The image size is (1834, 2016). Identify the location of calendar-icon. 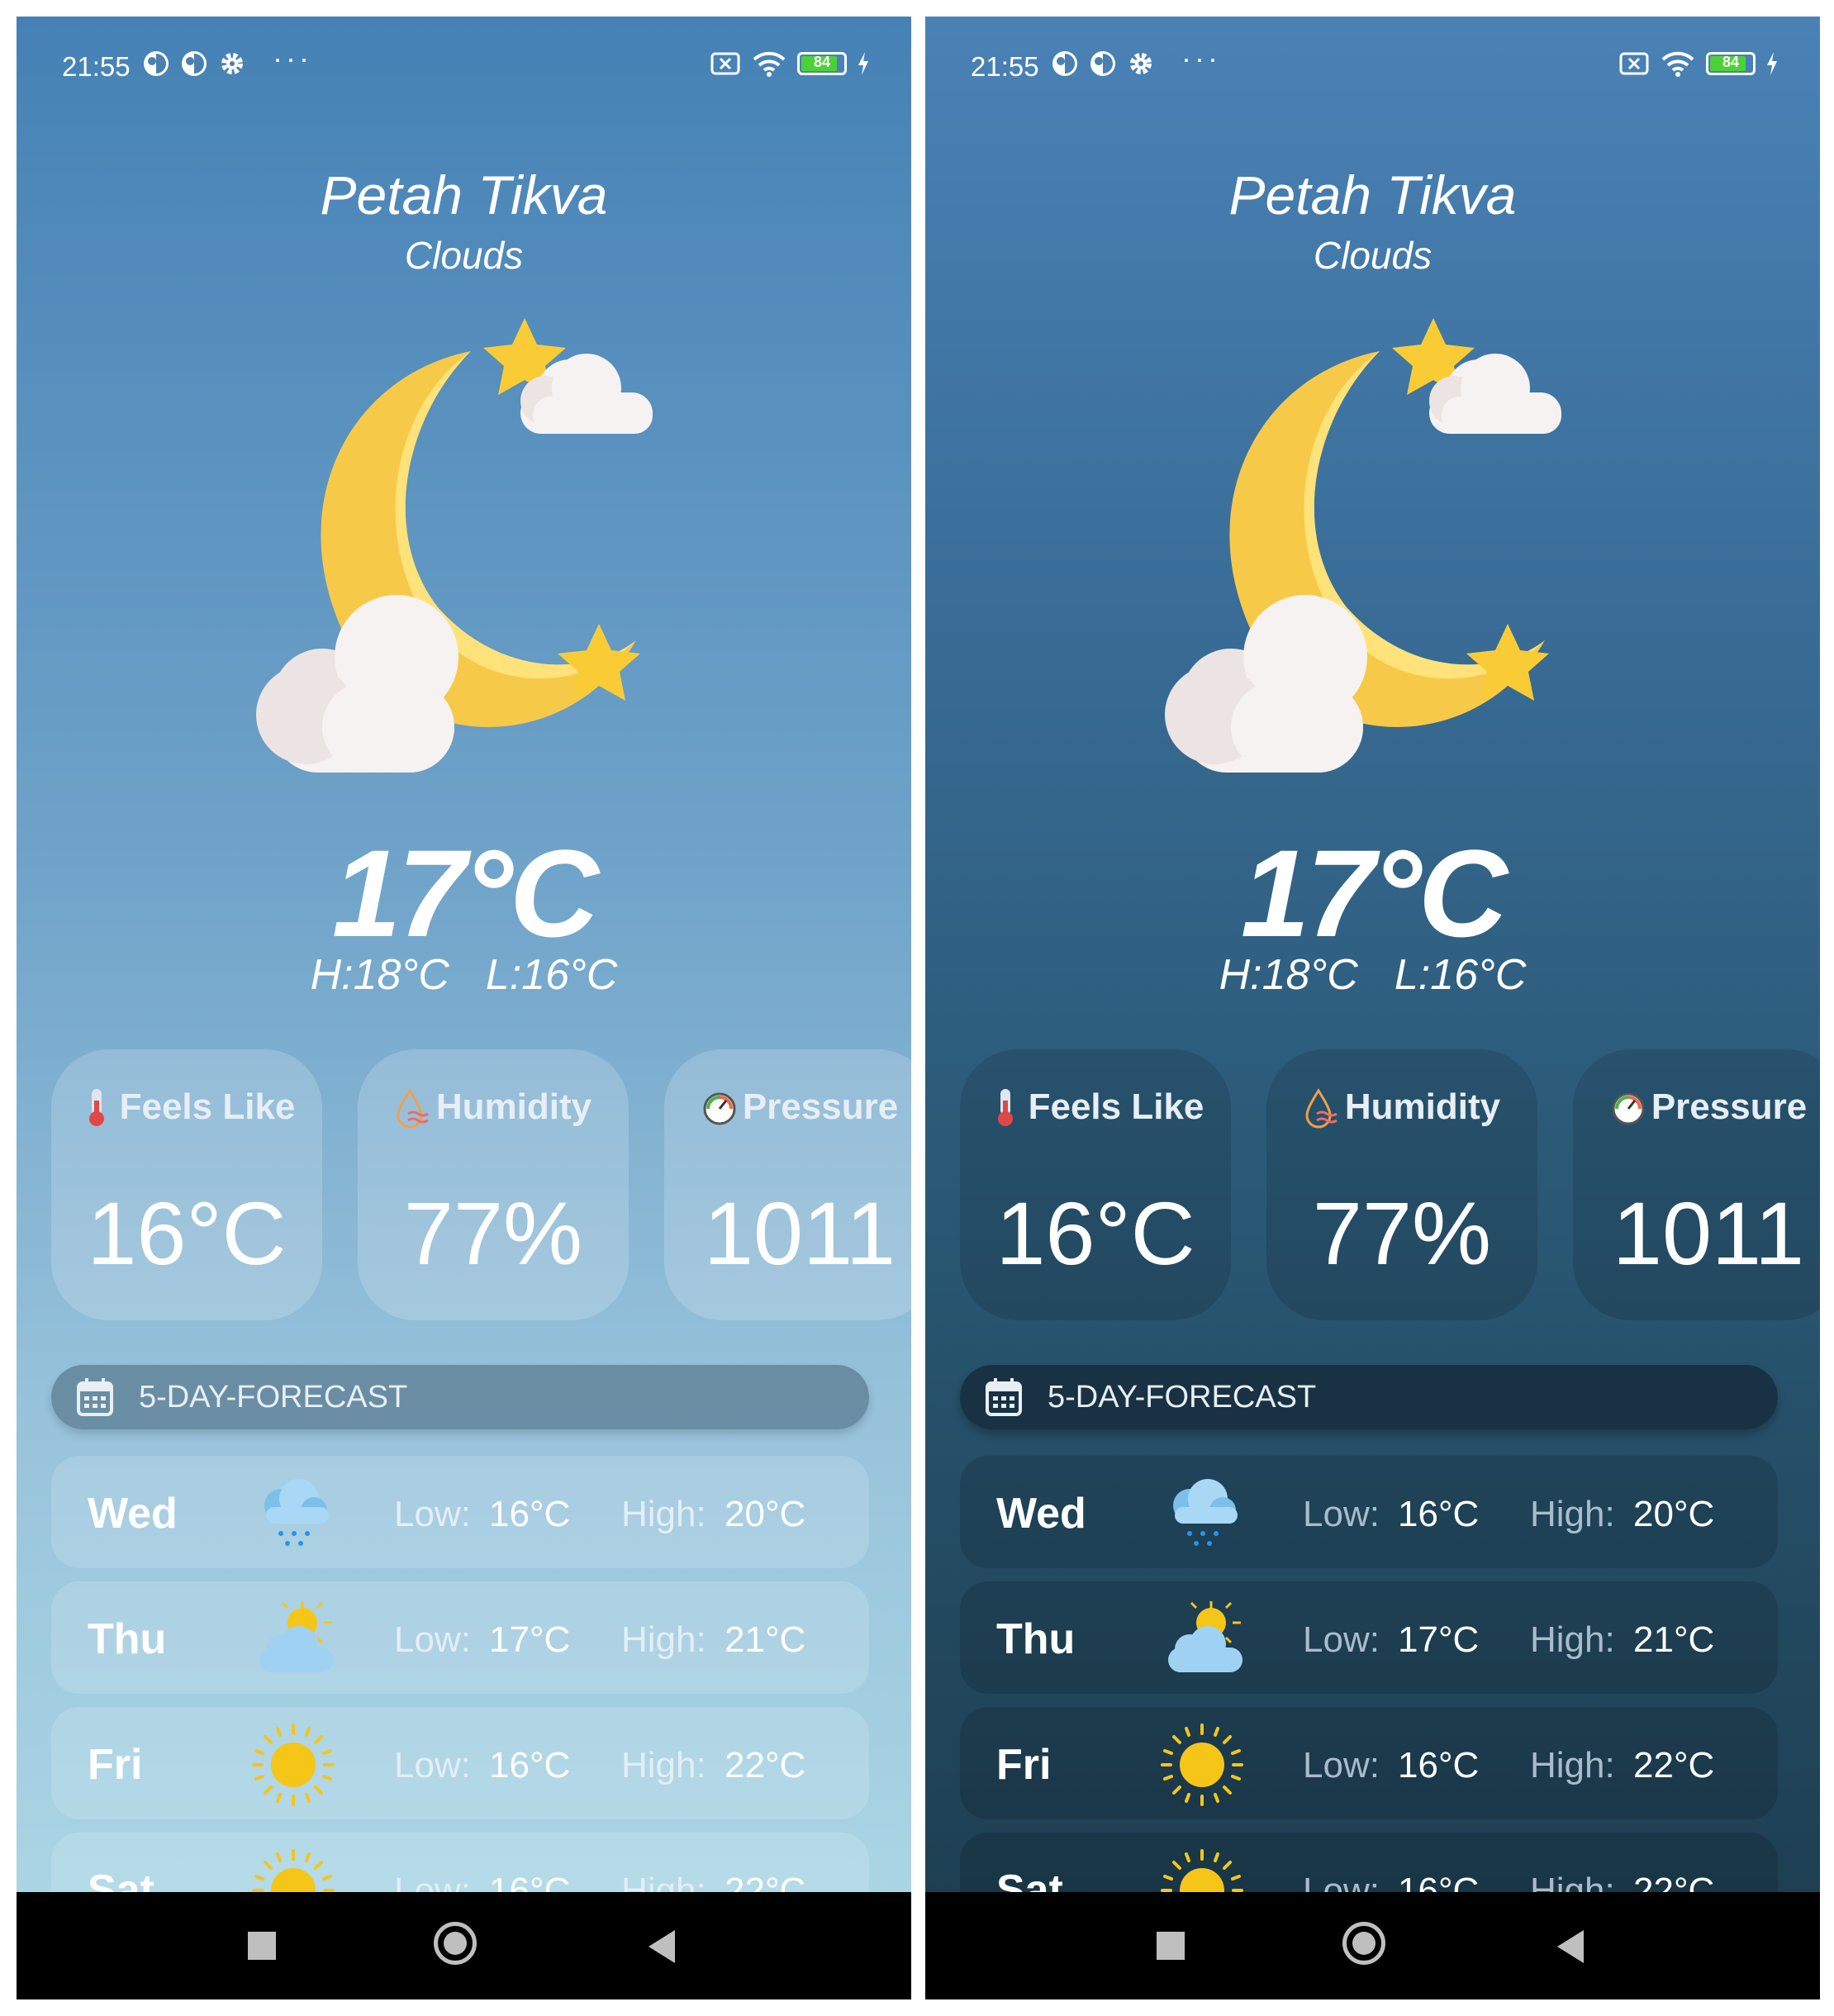
(1004, 1397).